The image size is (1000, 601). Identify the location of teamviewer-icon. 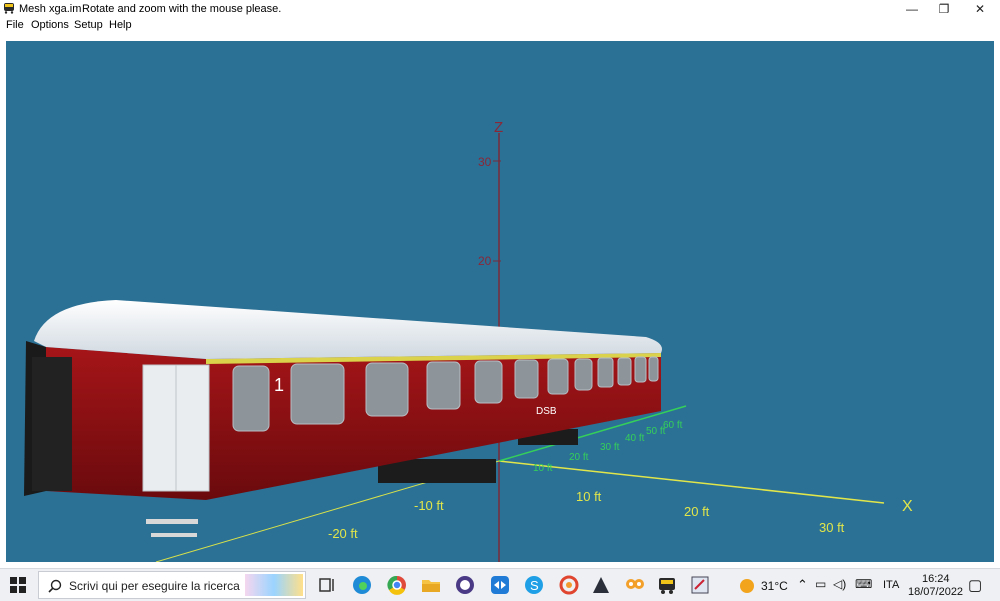
(500, 585).